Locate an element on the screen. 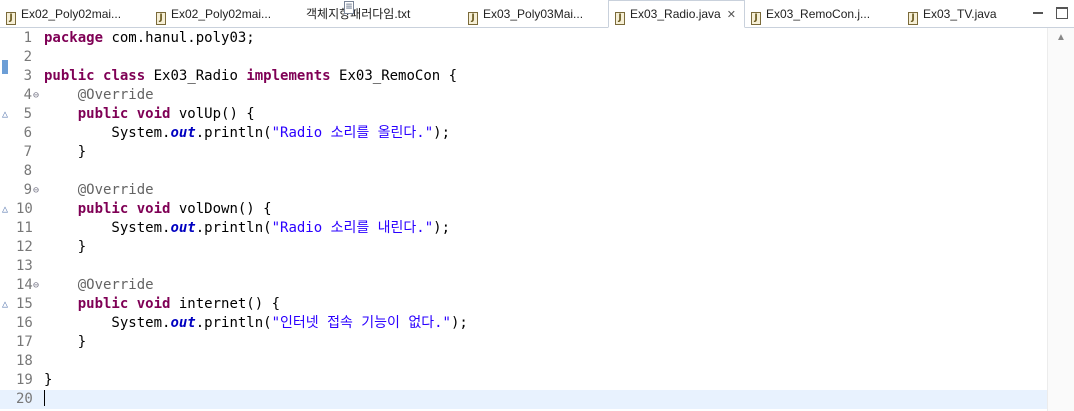 The width and height of the screenshot is (1074, 411). code-text: public void volUp() { is located at coordinates (149, 114).